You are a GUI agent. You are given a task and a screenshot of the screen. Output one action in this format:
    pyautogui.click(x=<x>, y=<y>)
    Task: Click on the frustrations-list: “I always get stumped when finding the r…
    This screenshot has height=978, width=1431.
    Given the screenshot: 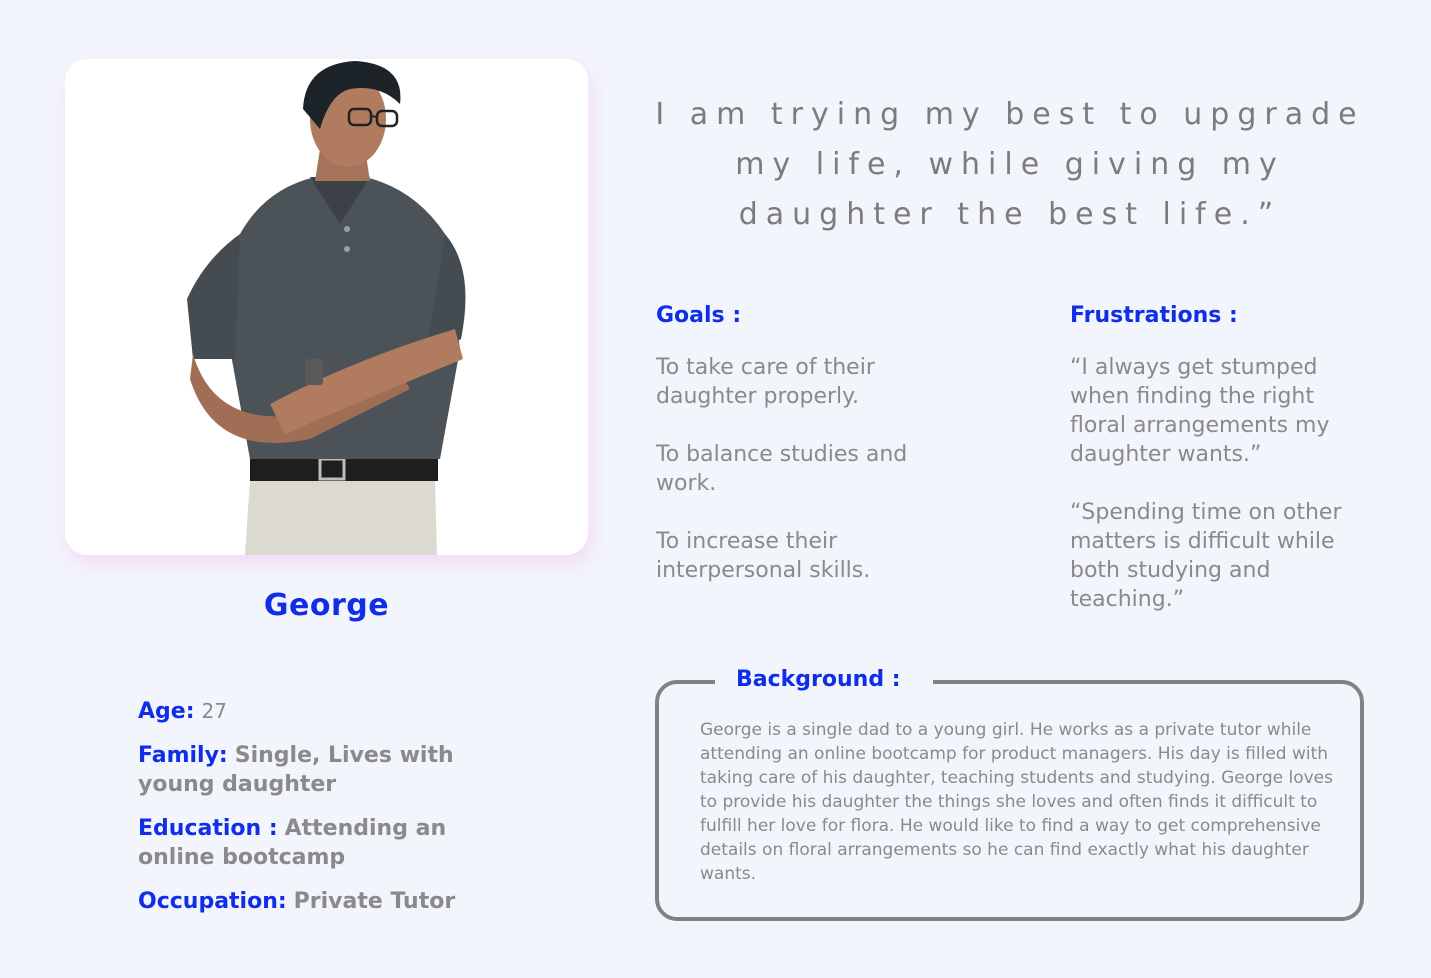 What is the action you would take?
    pyautogui.click(x=1220, y=498)
    